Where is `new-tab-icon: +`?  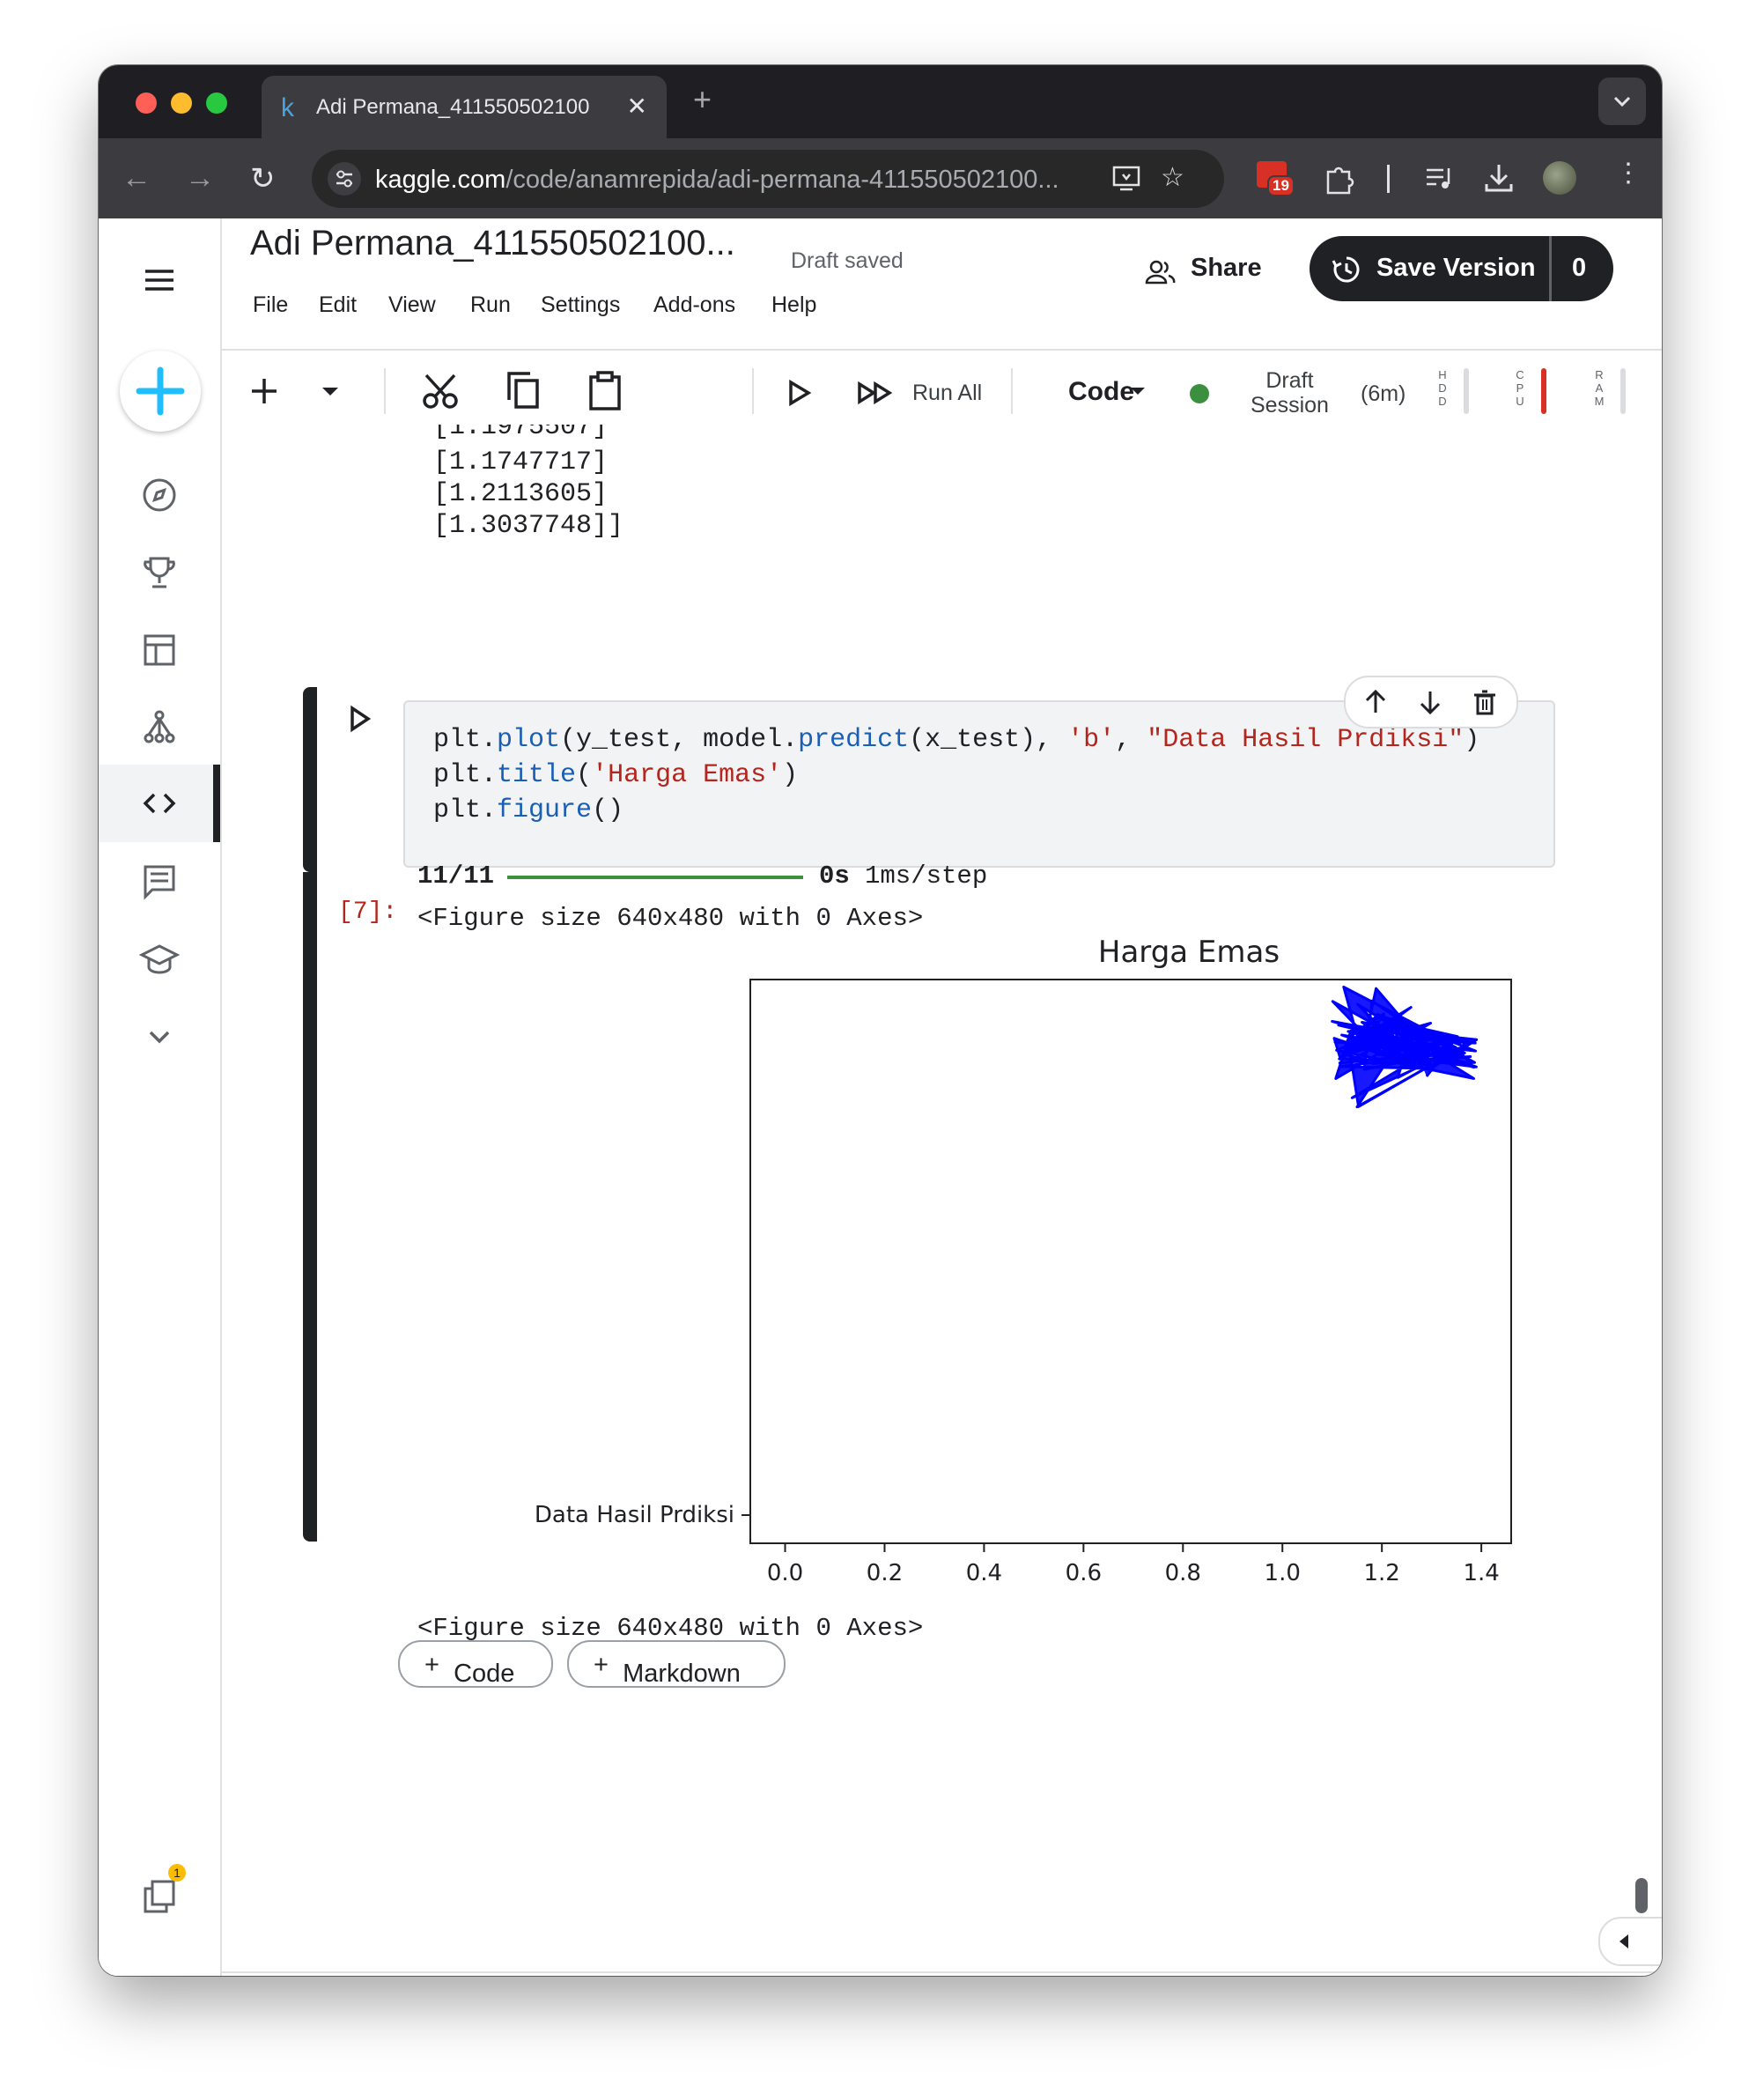 new-tab-icon: + is located at coordinates (702, 99).